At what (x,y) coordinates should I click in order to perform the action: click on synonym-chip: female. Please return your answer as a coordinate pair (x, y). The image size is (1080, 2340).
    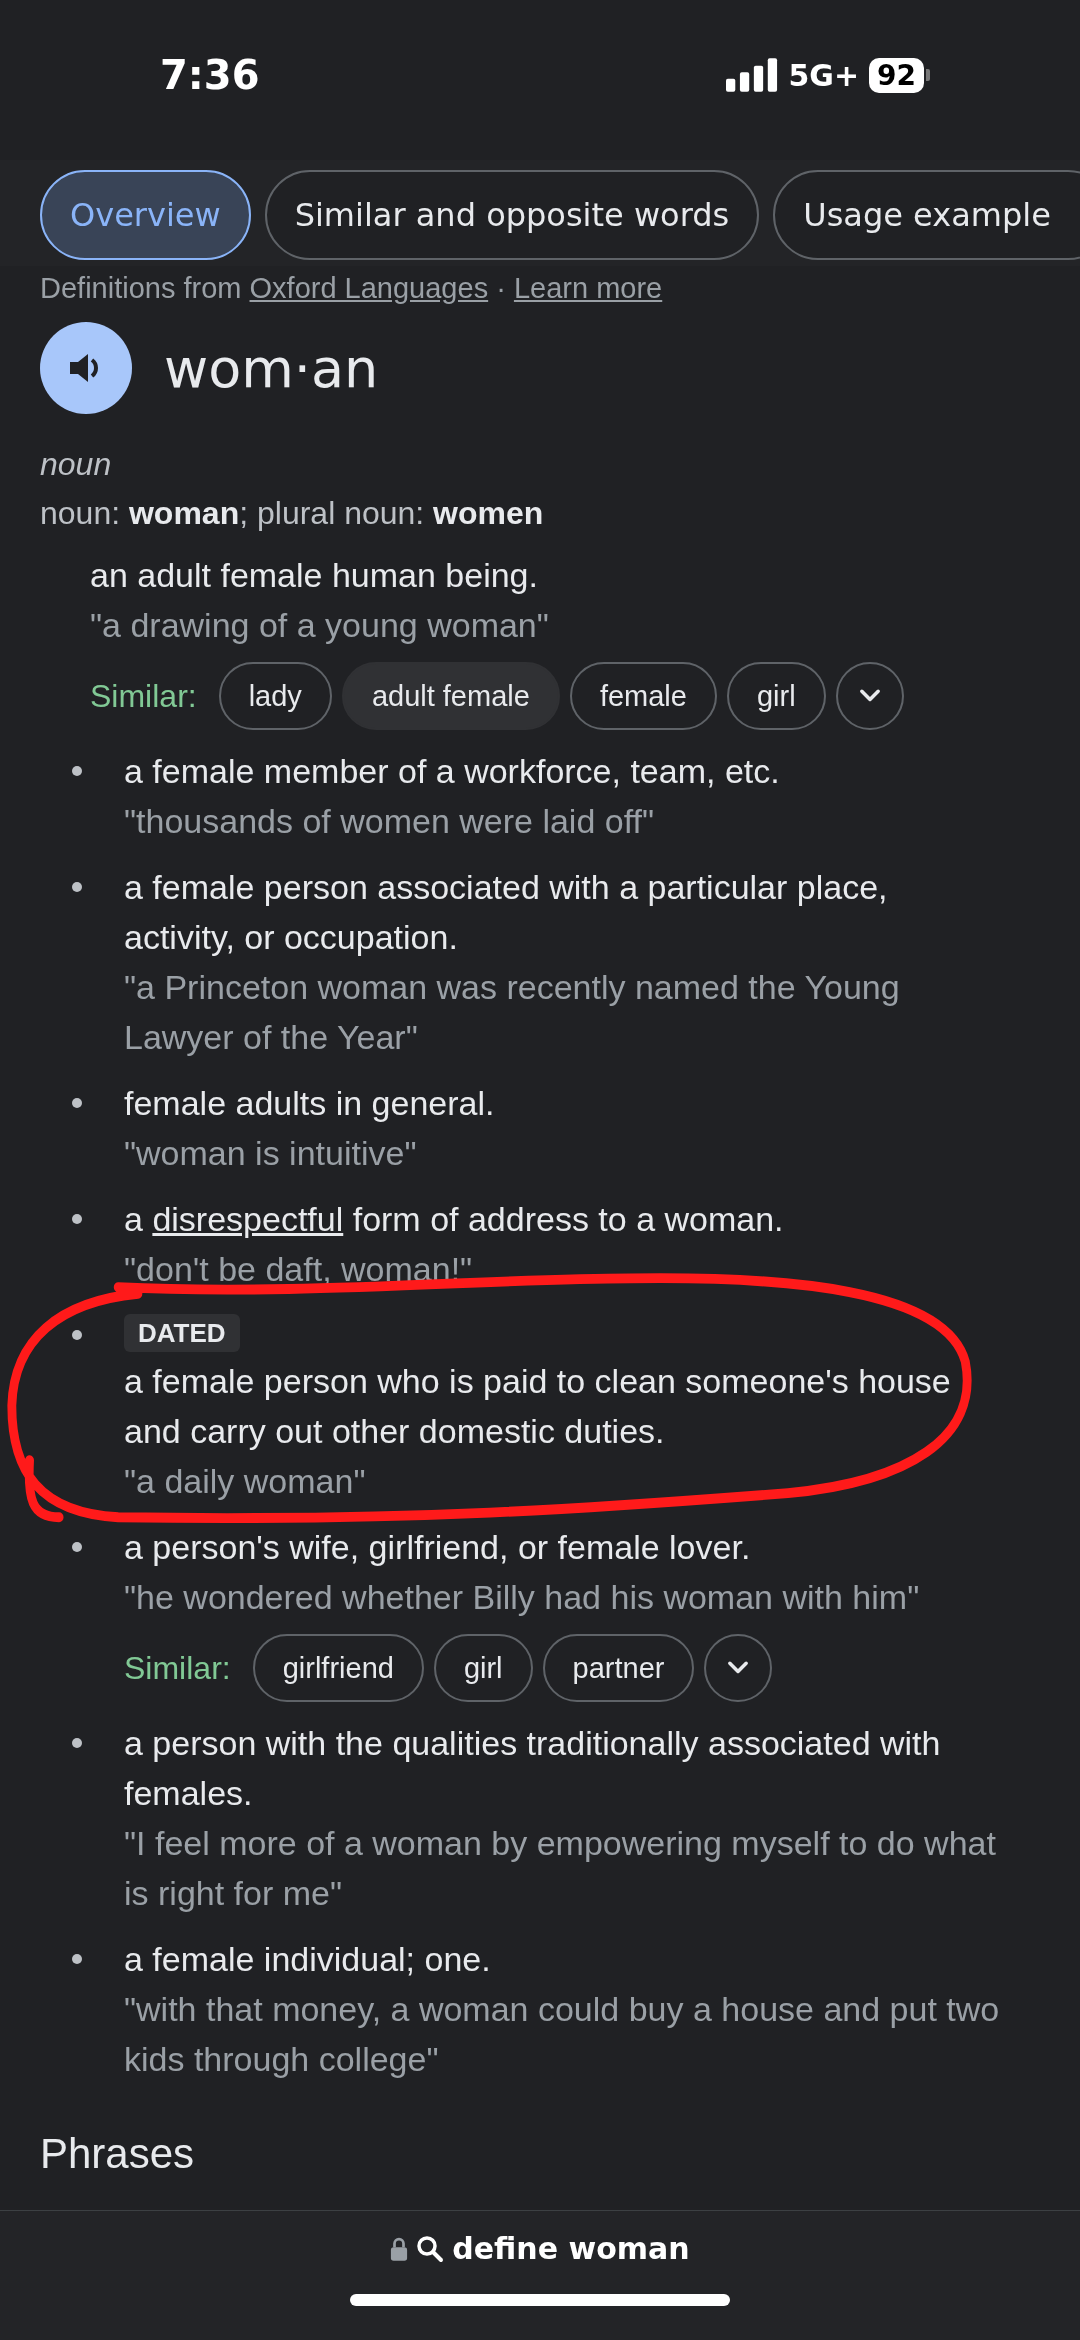
    Looking at the image, I should click on (643, 696).